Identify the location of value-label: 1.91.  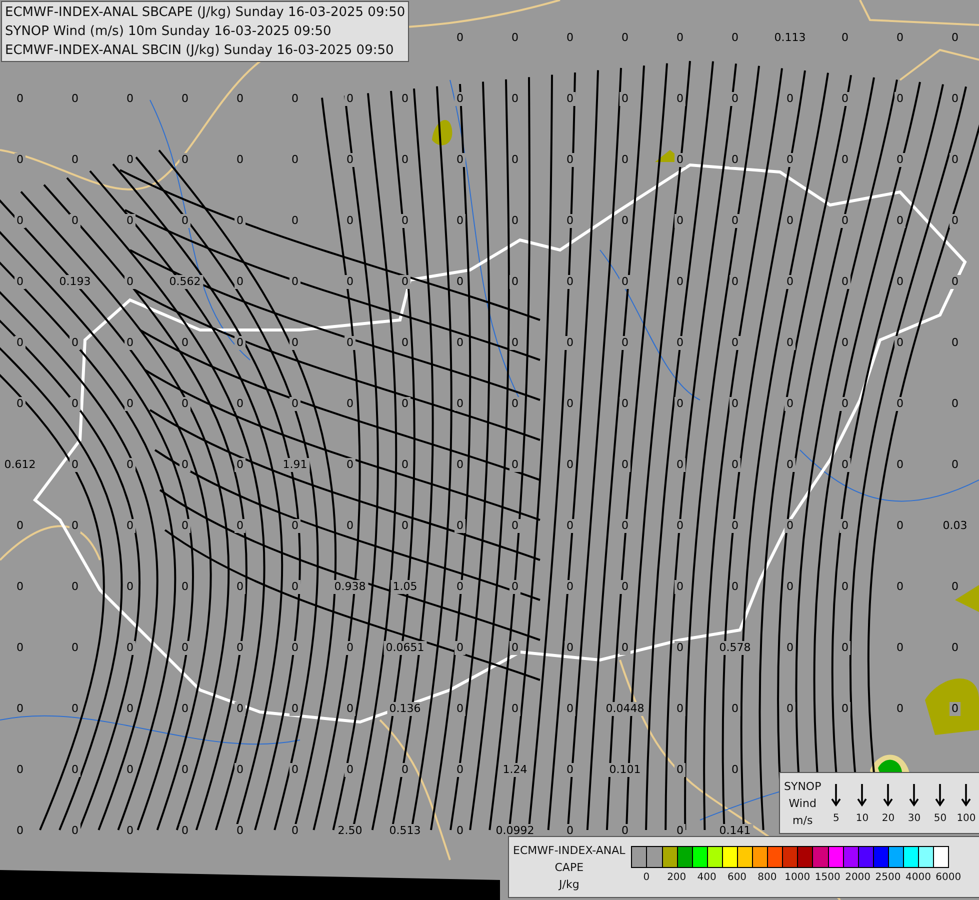
(295, 465).